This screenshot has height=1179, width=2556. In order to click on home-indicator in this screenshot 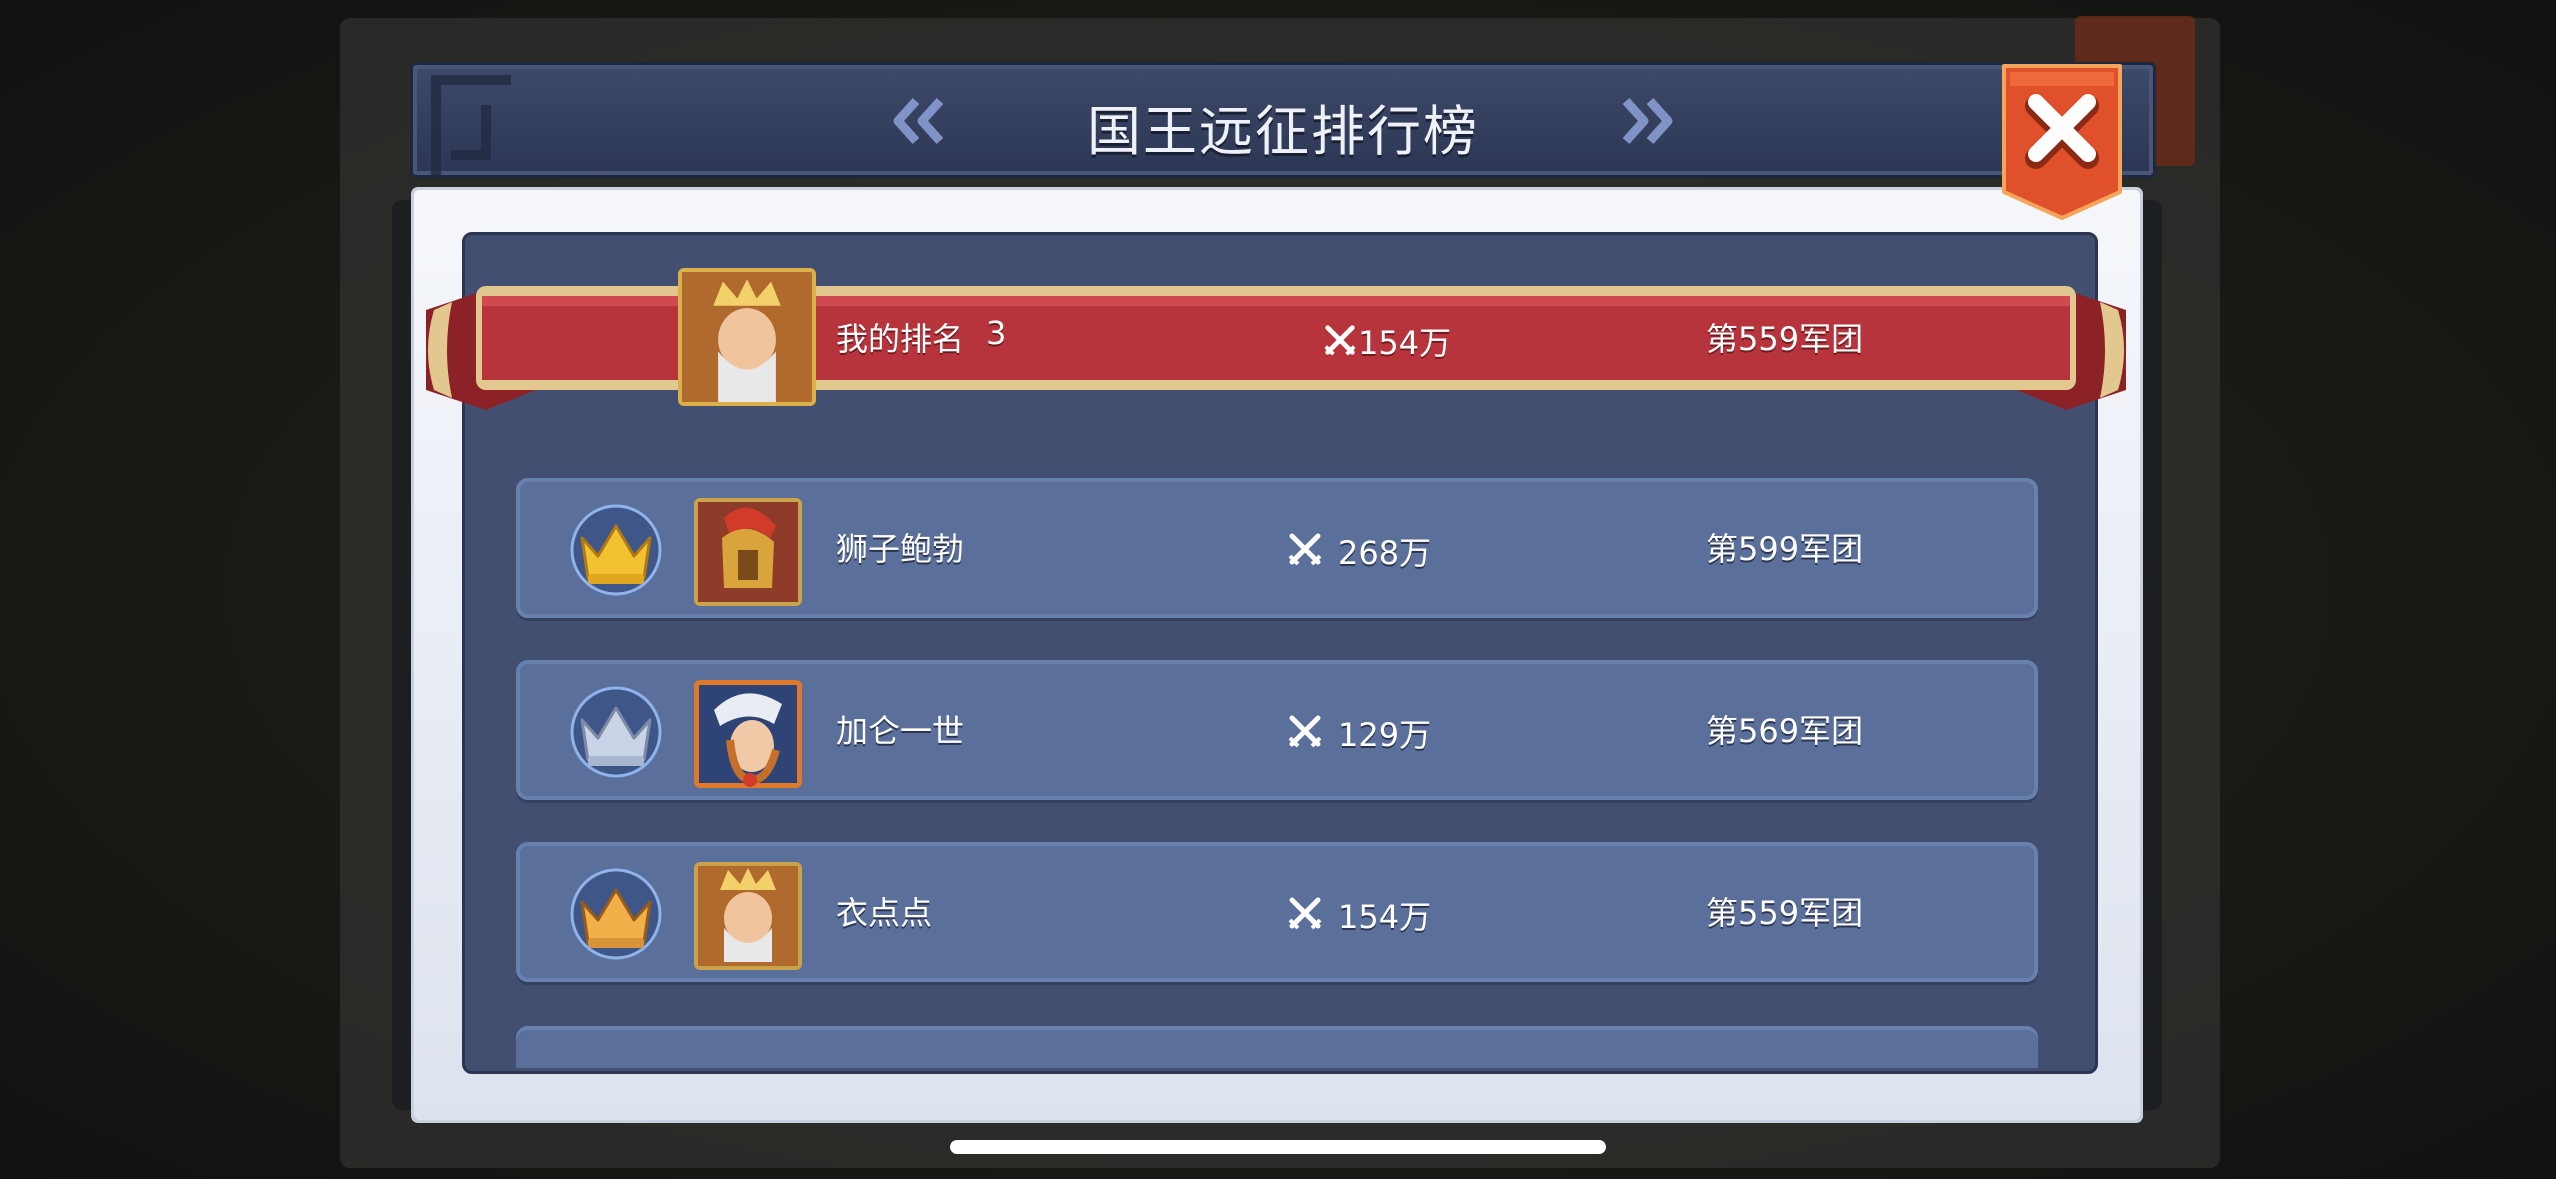, I will do `click(1278, 1147)`.